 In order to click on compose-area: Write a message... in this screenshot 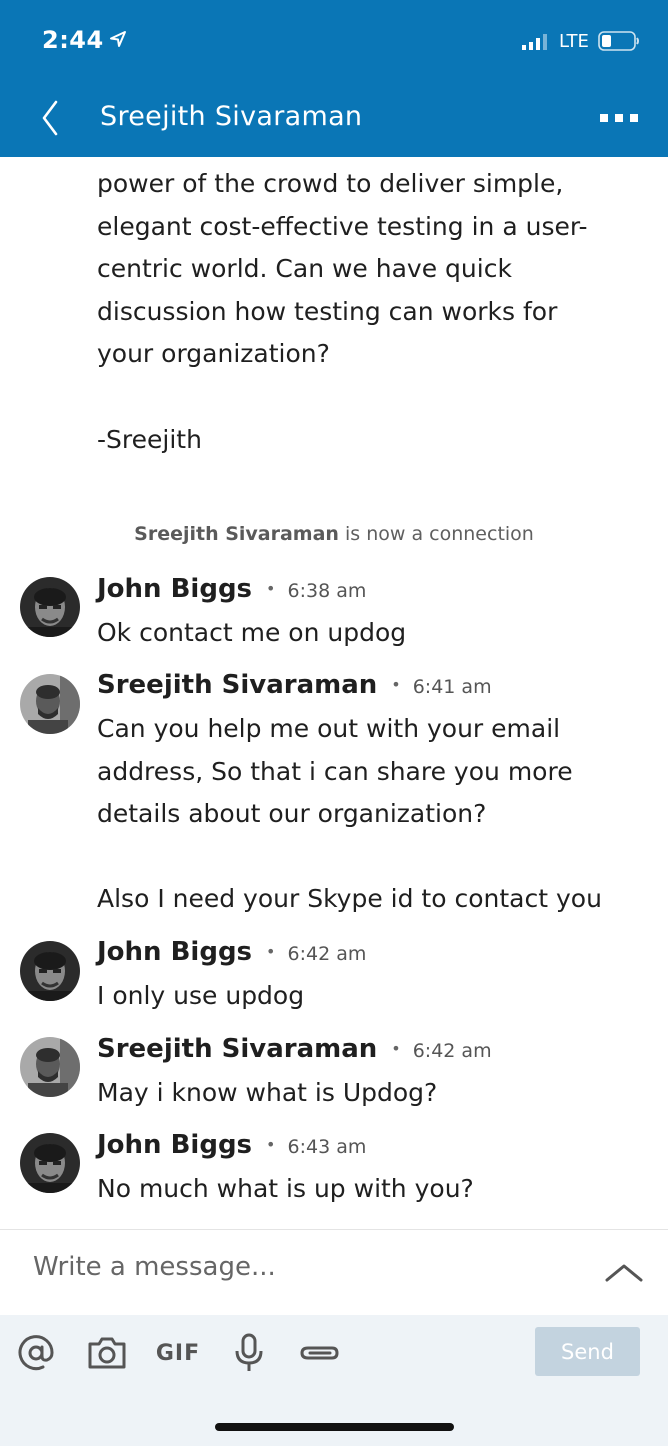, I will do `click(334, 1272)`.